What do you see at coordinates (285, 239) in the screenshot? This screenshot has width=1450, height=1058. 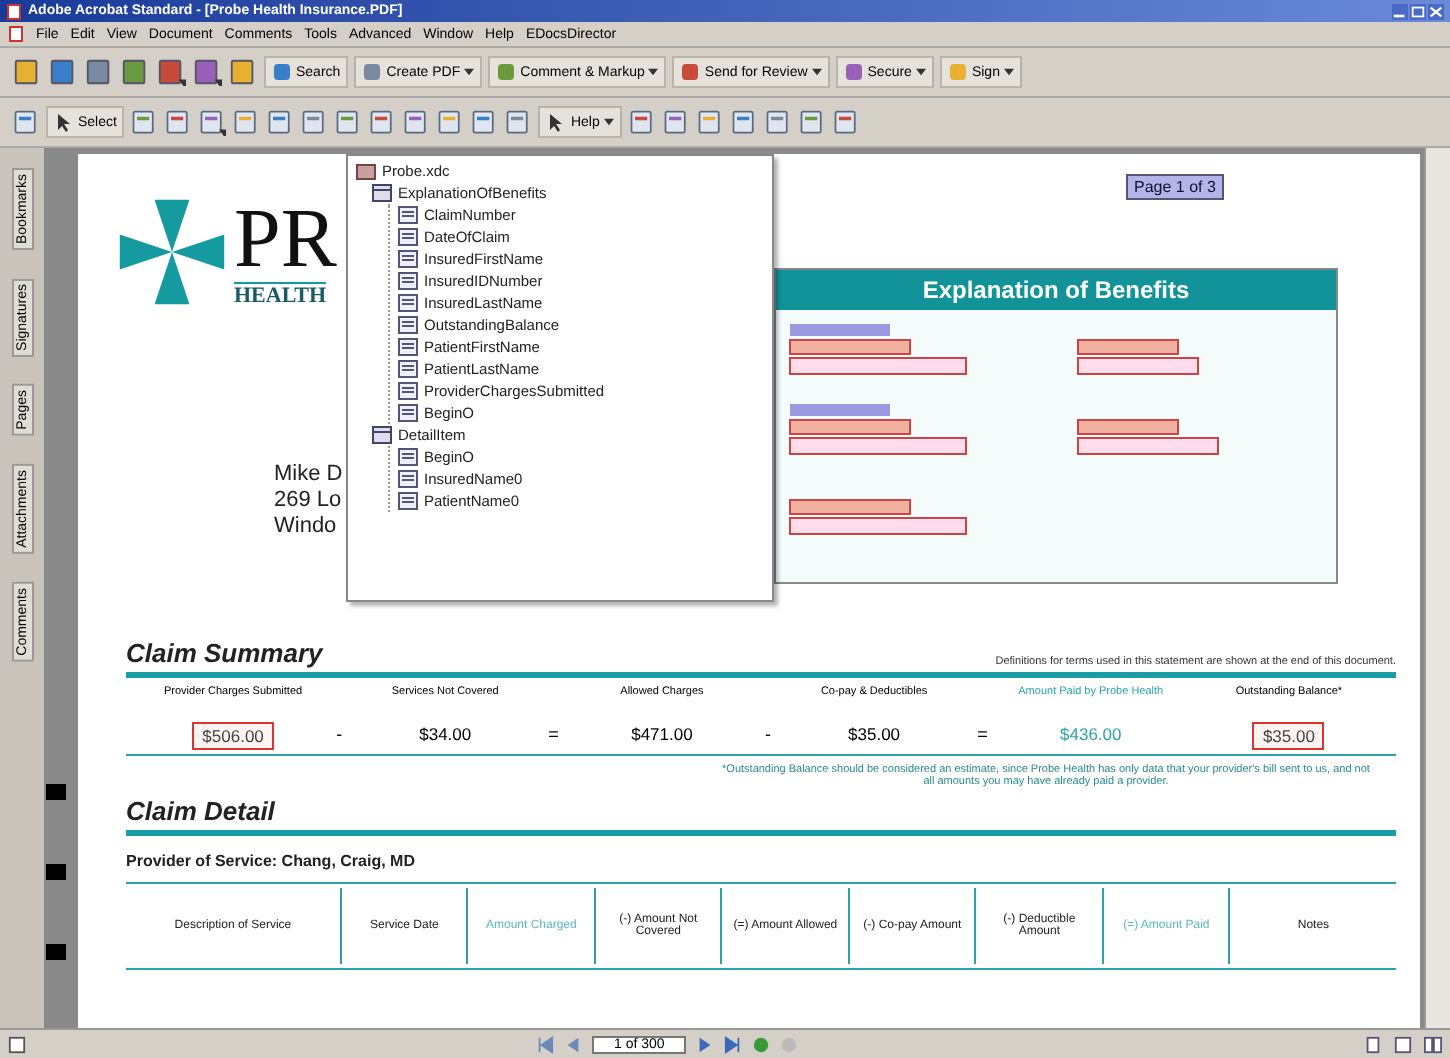 I see `logo-text: PR` at bounding box center [285, 239].